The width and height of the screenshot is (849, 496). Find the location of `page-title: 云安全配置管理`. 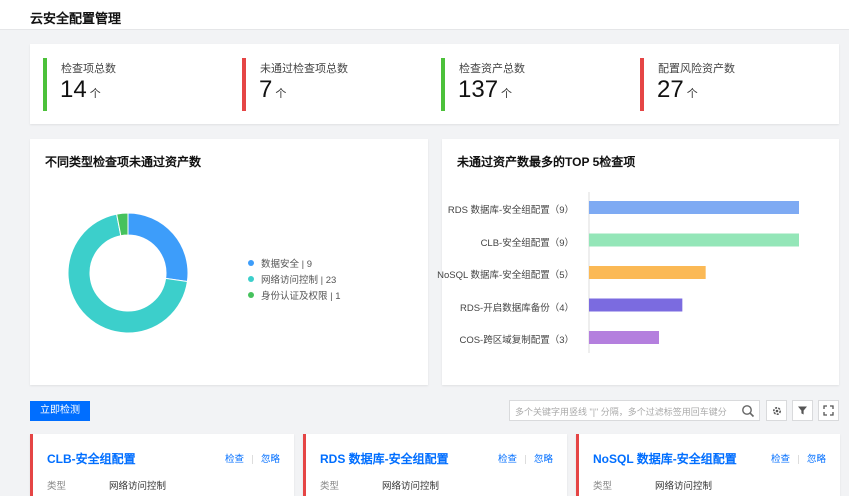

page-title: 云安全配置管理 is located at coordinates (76, 18).